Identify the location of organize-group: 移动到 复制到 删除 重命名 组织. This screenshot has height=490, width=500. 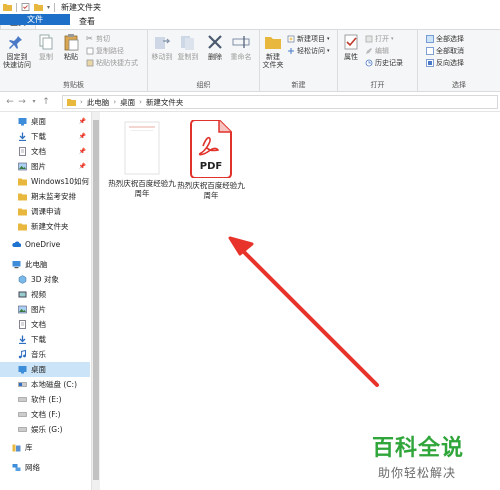
(204, 61).